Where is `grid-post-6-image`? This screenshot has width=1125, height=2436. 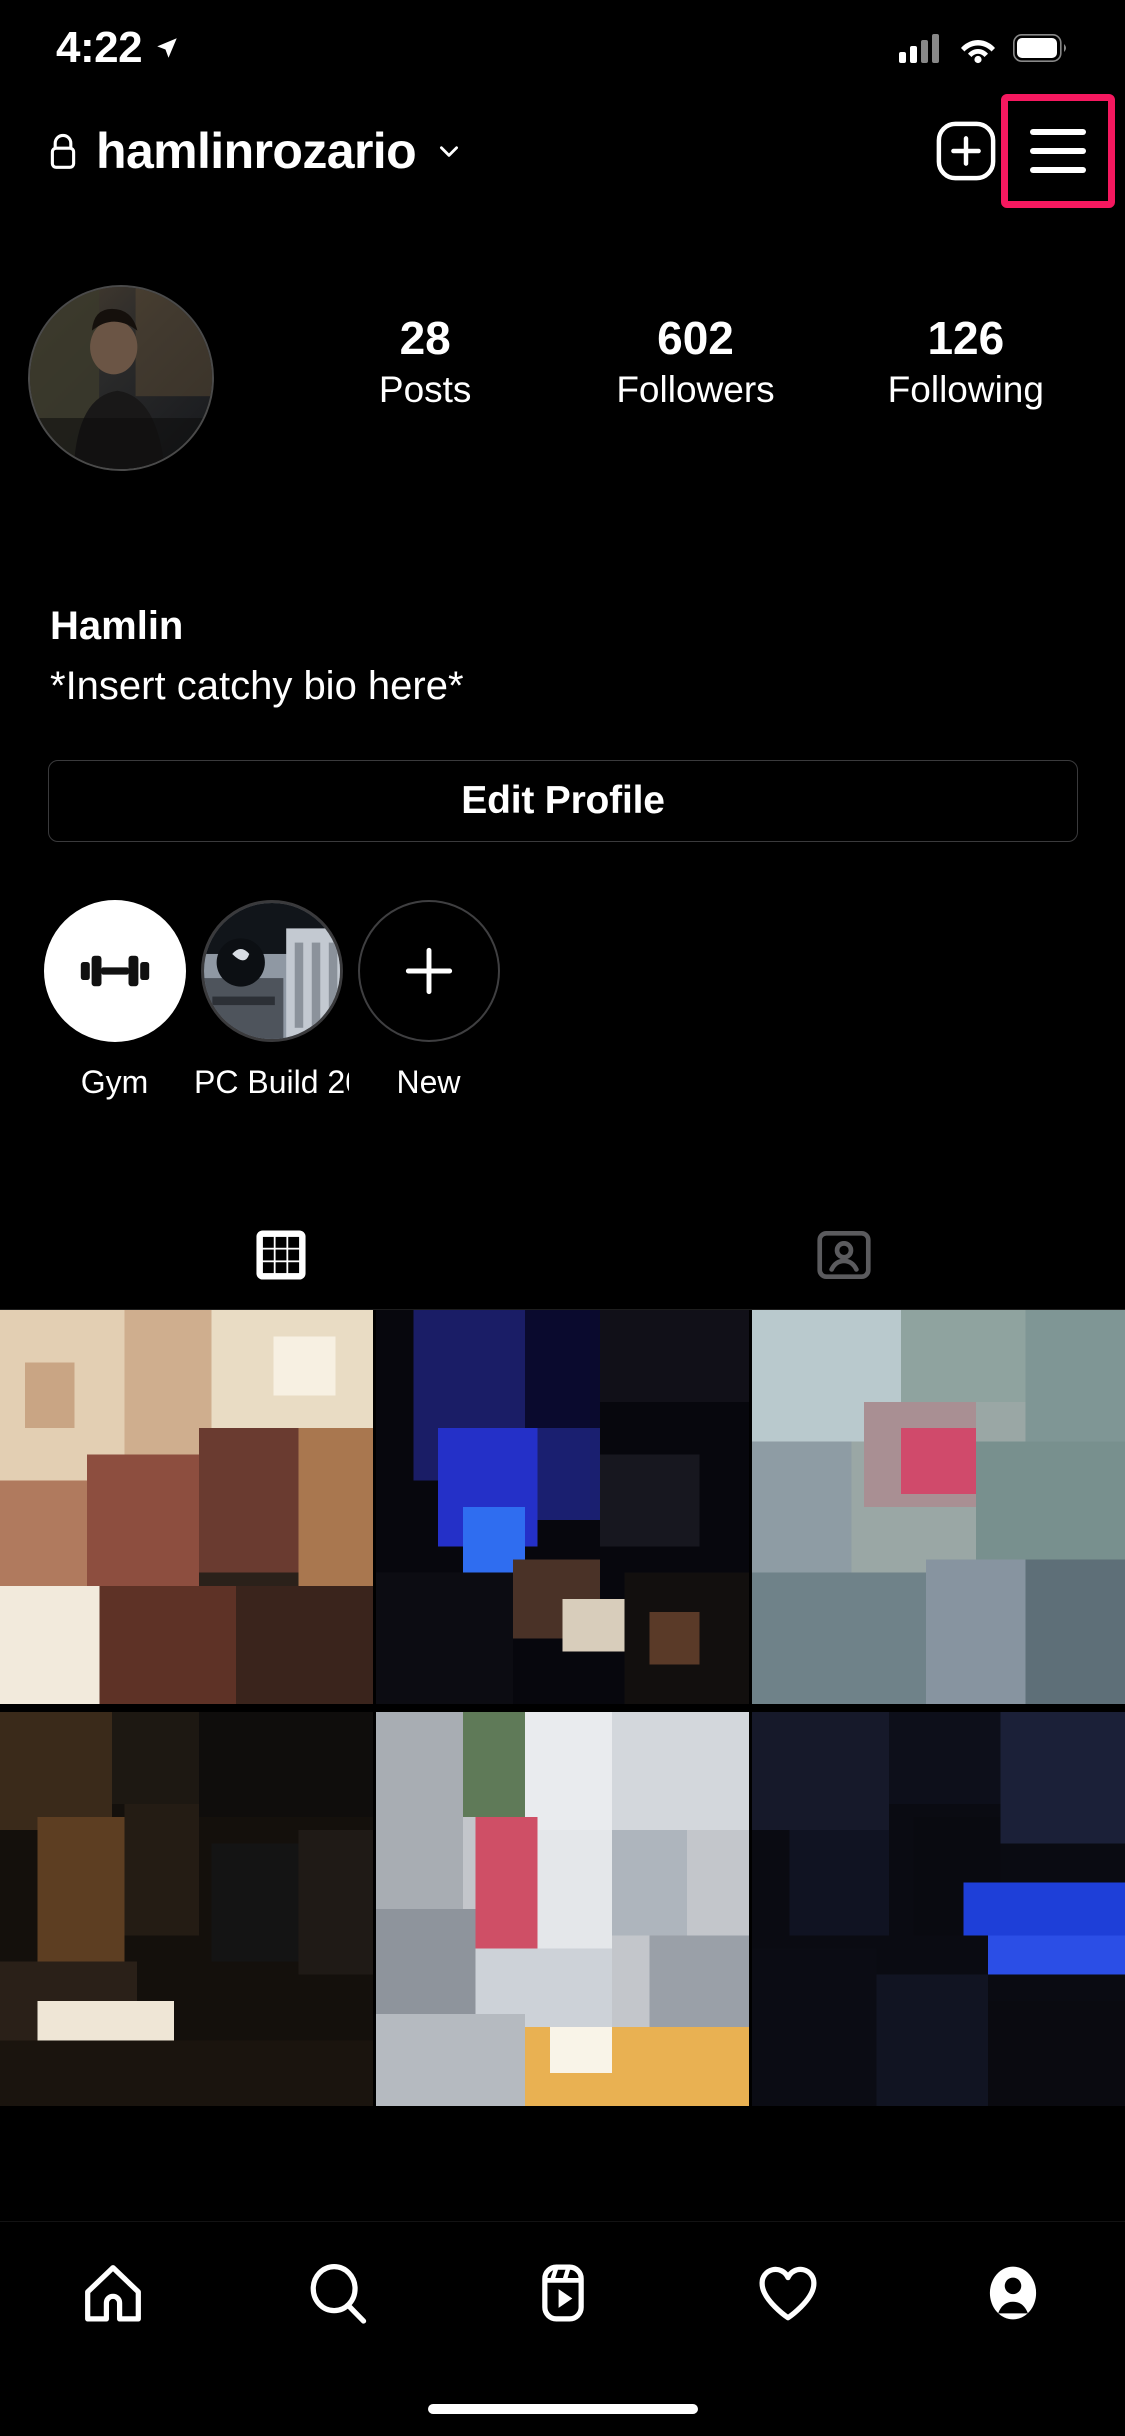
grid-post-6-image is located at coordinates (938, 1908).